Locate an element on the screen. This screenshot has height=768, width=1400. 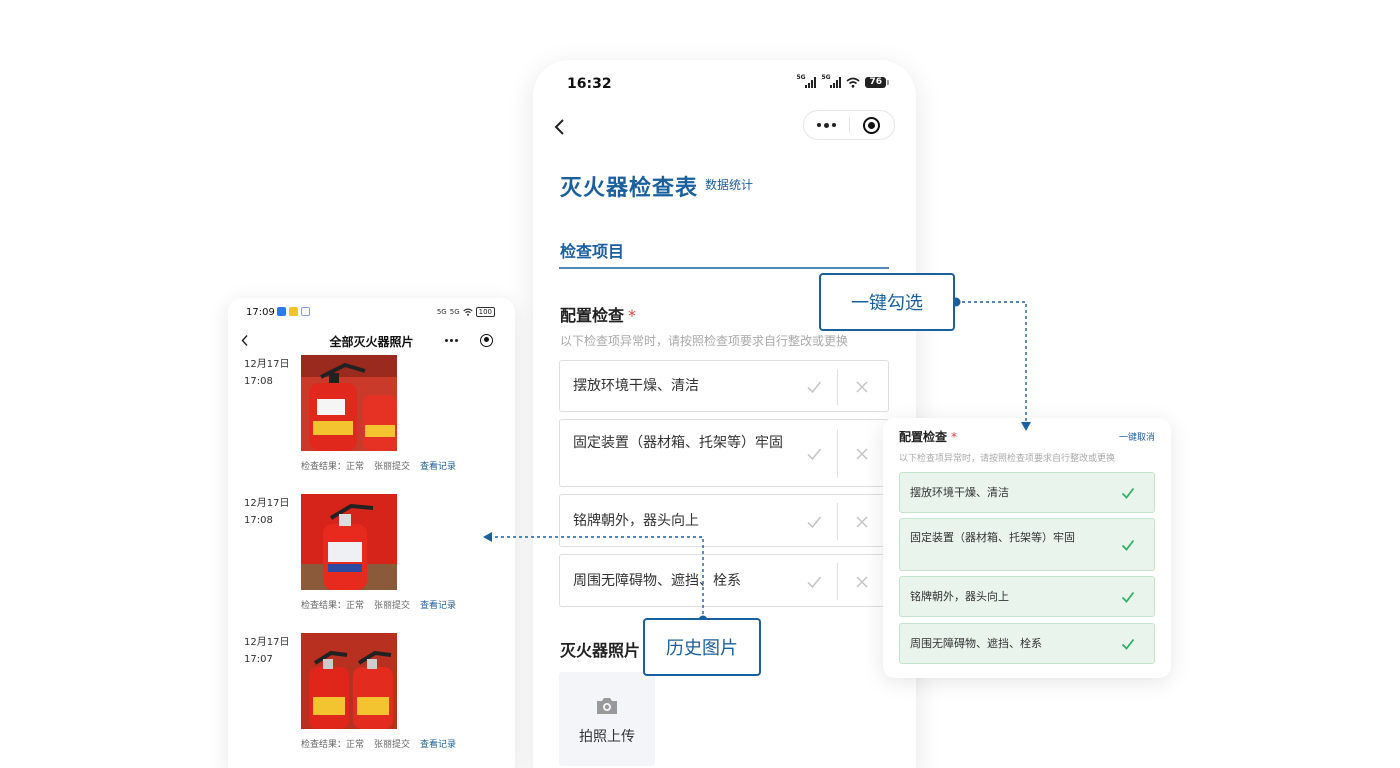
check-item: 固定装置（器材箱、托架等）牢固 is located at coordinates (724, 453).